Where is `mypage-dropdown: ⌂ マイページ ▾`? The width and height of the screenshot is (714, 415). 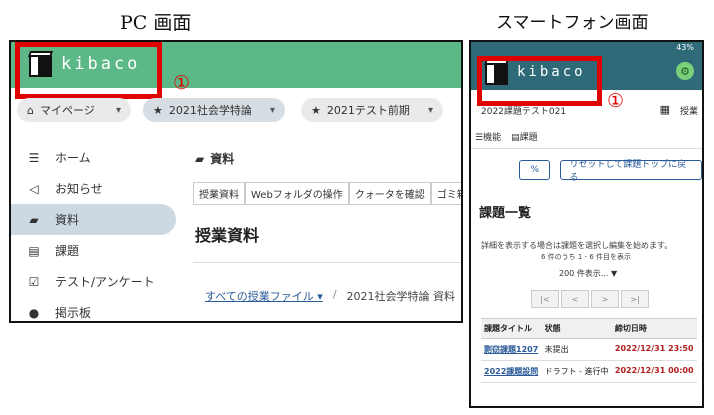 mypage-dropdown: ⌂ マイページ ▾ is located at coordinates (74, 110).